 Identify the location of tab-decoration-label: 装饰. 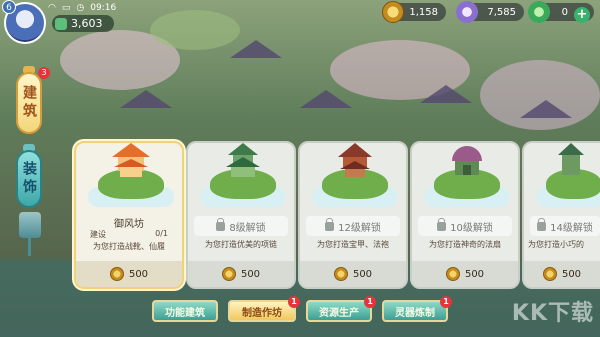
(29, 179).